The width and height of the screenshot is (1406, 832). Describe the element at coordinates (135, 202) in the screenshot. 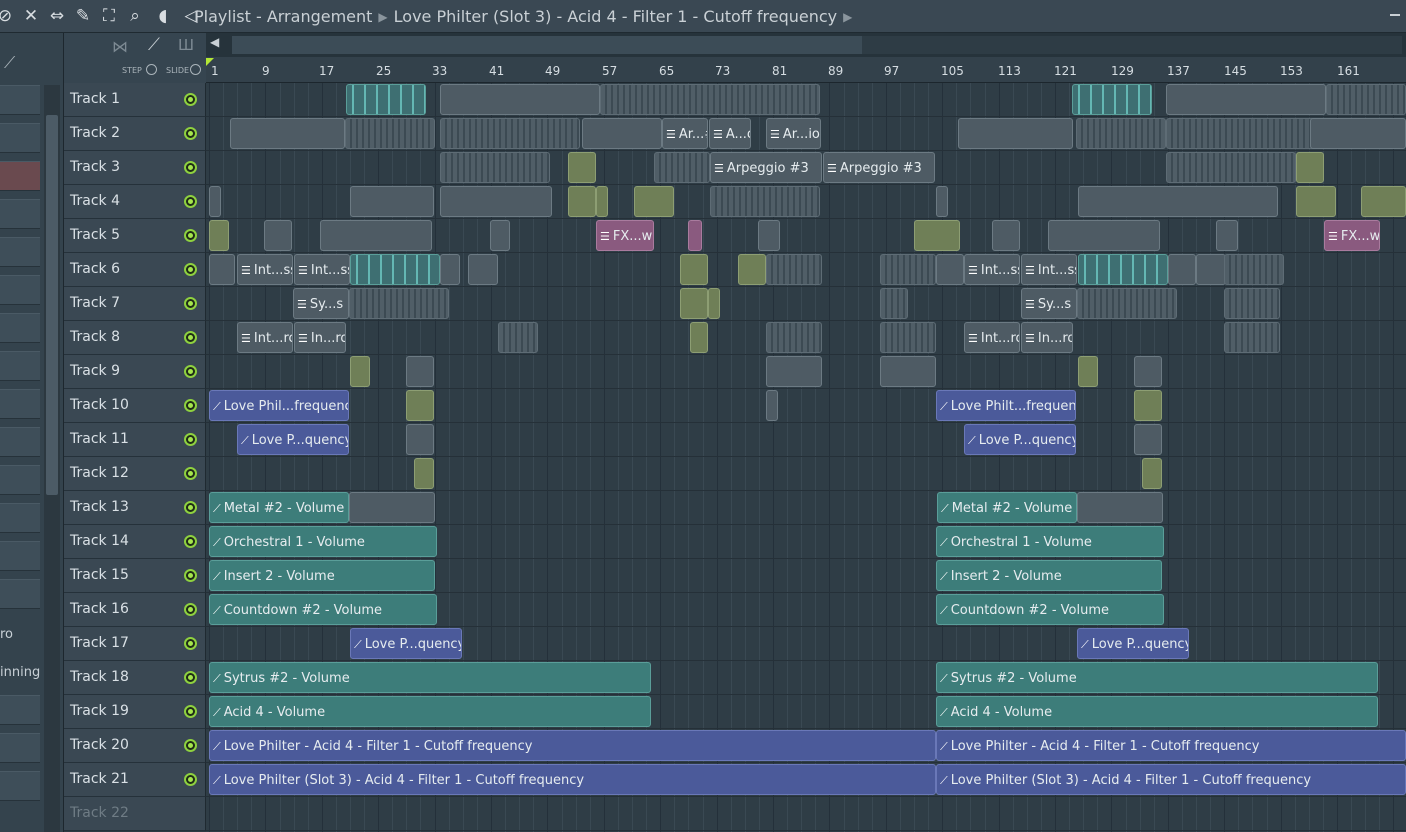

I see `track-header: Track 4` at that location.